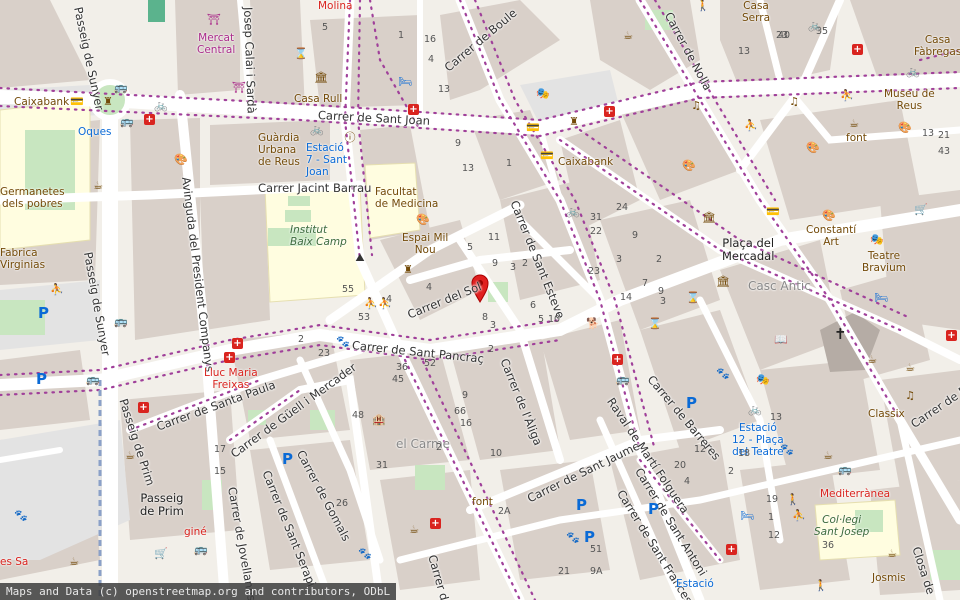 This screenshot has width=960, height=600. I want to click on poi-institut: Institut Baix Camp, so click(318, 236).